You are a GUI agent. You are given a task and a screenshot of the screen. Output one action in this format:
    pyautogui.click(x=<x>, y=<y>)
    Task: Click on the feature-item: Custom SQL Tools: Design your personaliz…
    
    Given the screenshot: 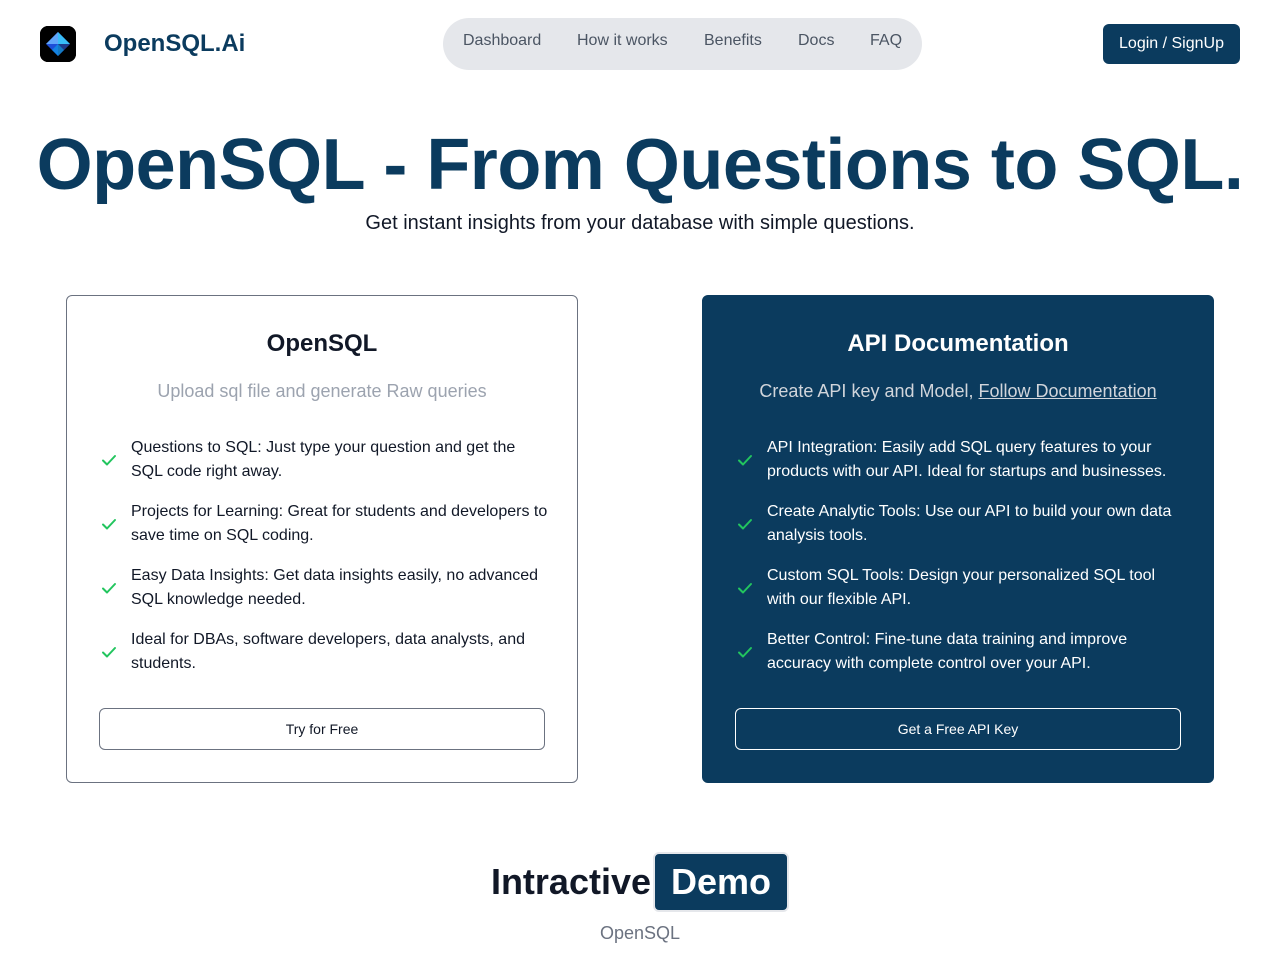 What is the action you would take?
    pyautogui.click(x=960, y=588)
    